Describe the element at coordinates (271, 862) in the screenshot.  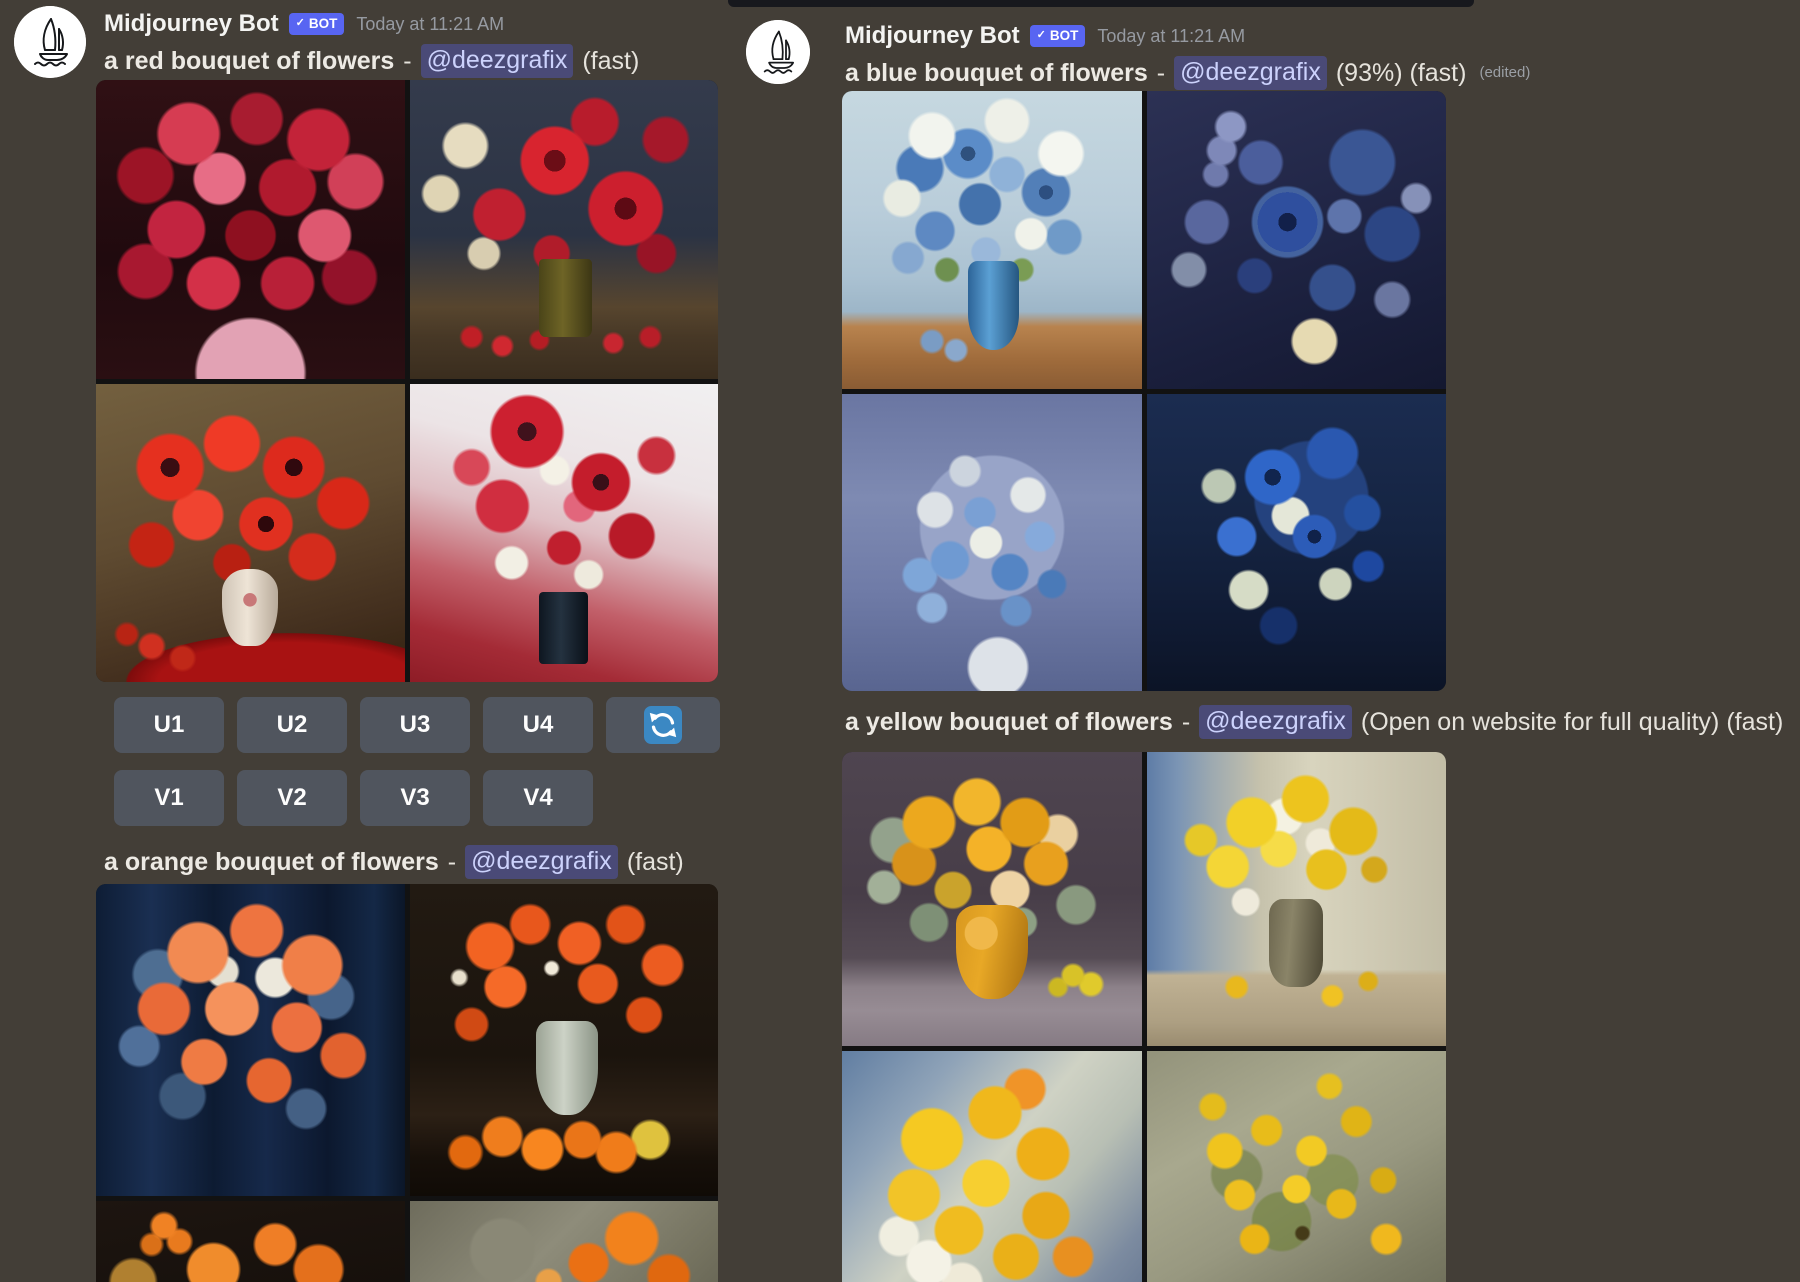
I see `prompt-text: a orange bouquet of flowers` at that location.